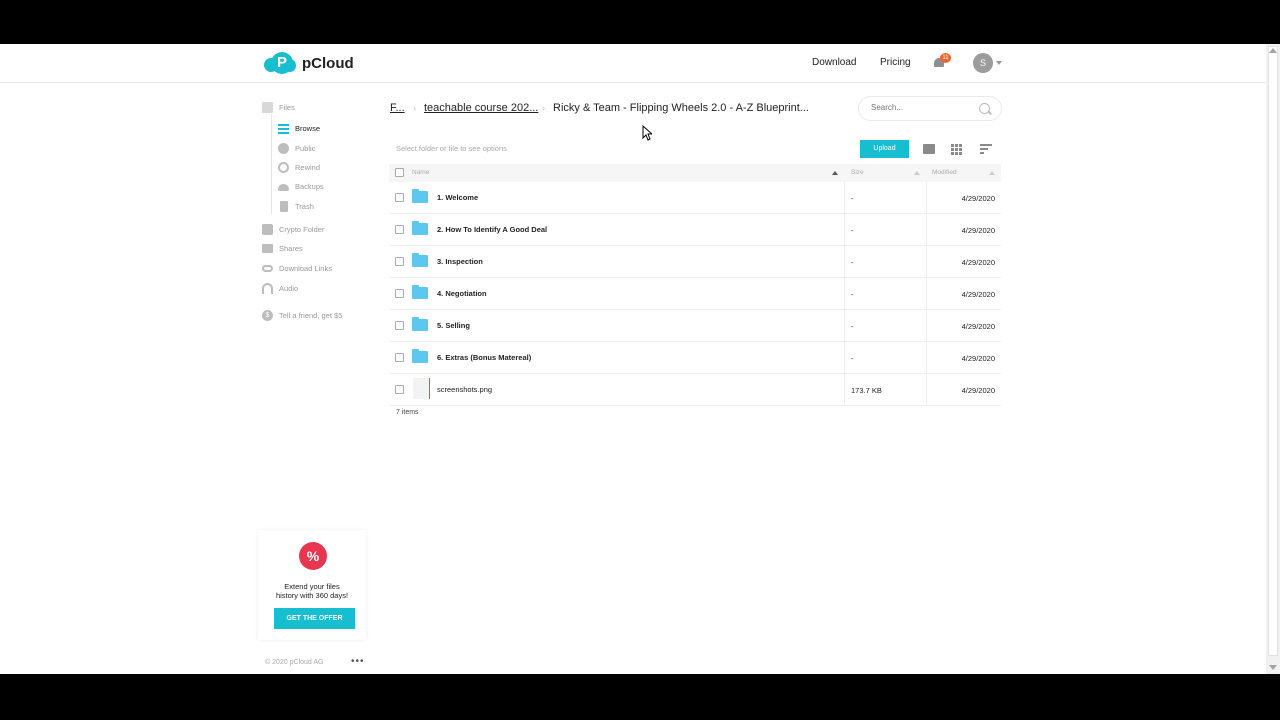 The width and height of the screenshot is (1280, 720). What do you see at coordinates (358, 661) in the screenshot?
I see `more-options-icon: •••` at bounding box center [358, 661].